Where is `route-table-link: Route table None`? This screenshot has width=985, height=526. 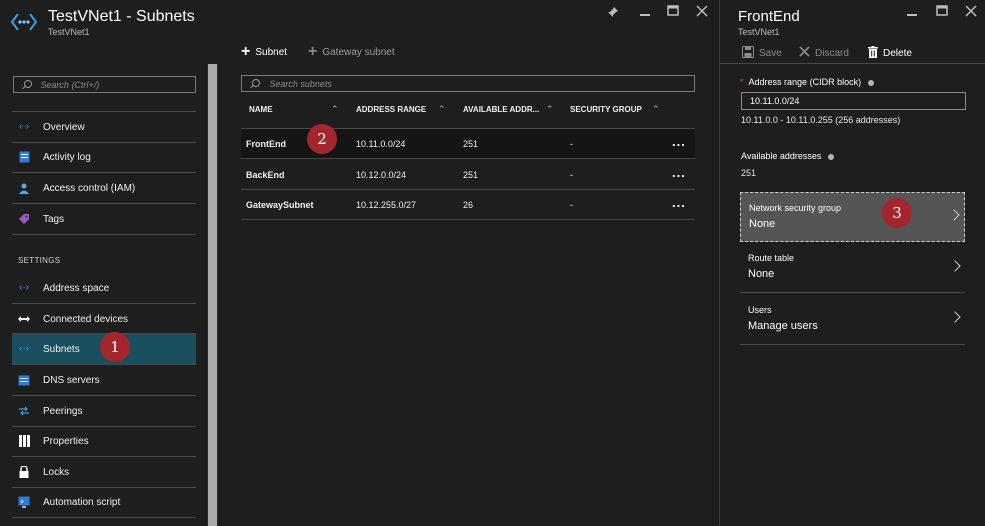 route-table-link: Route table None is located at coordinates (852, 268).